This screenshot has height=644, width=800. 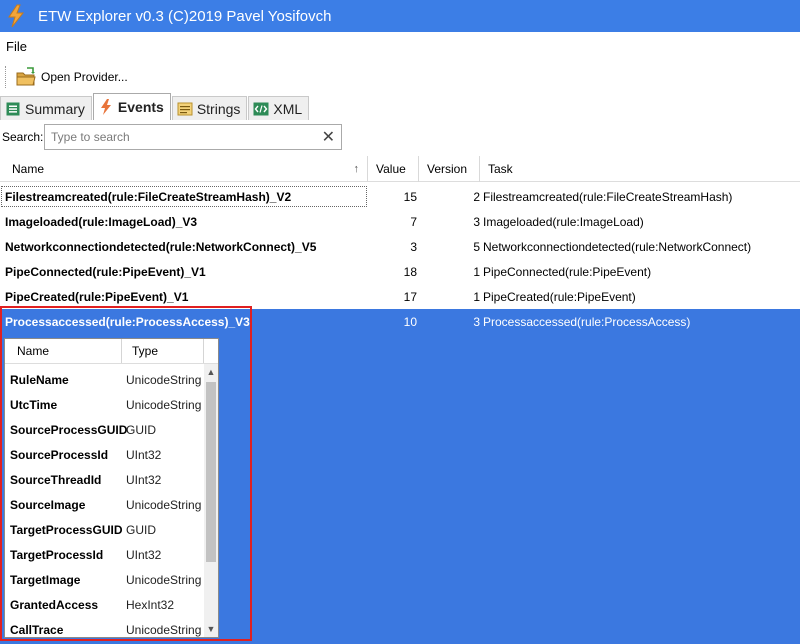 I want to click on search-input, so click(x=186, y=137).